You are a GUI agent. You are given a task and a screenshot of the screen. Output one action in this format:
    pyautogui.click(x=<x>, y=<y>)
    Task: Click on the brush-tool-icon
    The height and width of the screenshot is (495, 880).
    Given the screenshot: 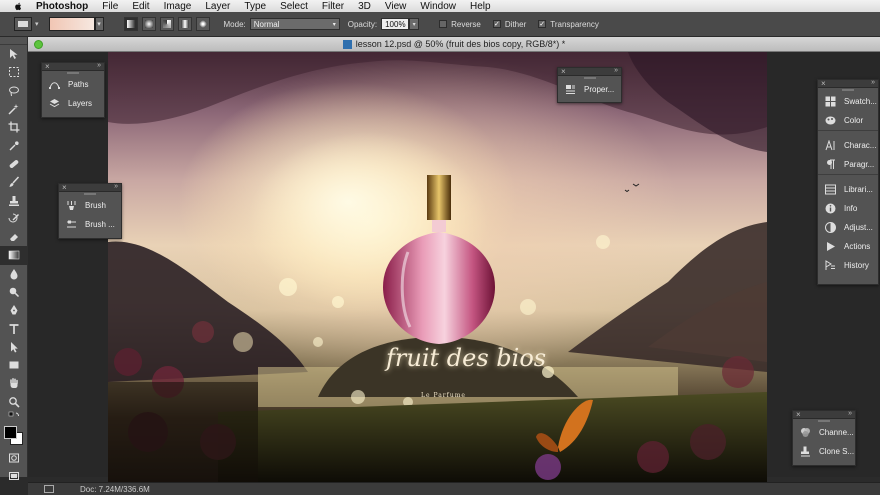 What is the action you would take?
    pyautogui.click(x=14, y=182)
    